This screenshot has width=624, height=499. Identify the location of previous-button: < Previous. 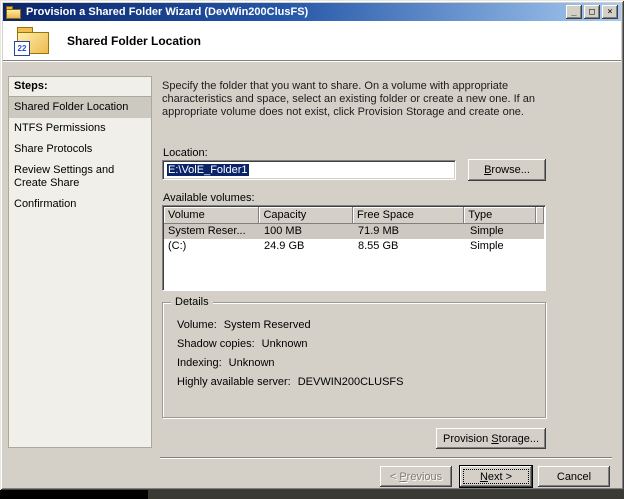
(416, 476).